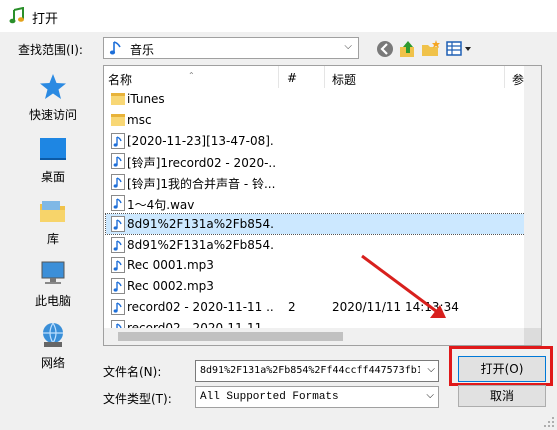 The height and width of the screenshot is (430, 557). I want to click on sidebar-item-label: 桌面, so click(52, 177).